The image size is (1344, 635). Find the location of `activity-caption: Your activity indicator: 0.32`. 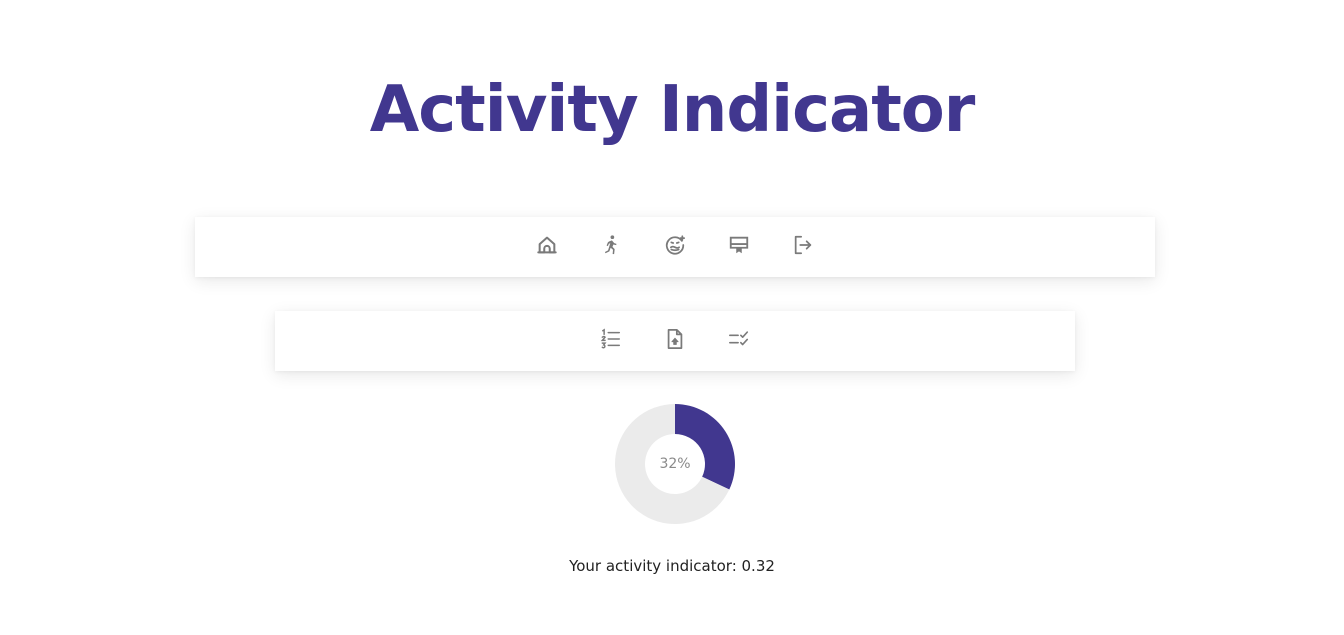

activity-caption: Your activity indicator: 0.32 is located at coordinates (672, 566).